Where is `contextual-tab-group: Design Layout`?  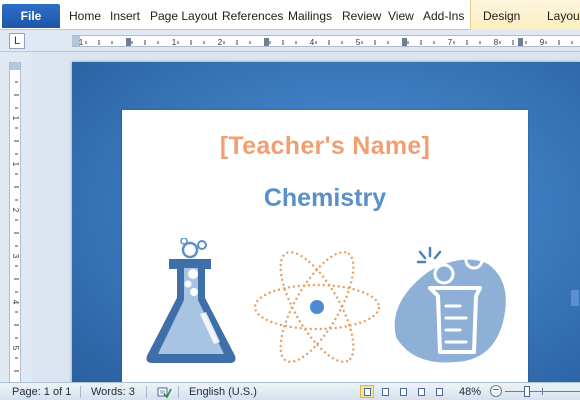 contextual-tab-group: Design Layout is located at coordinates (525, 15).